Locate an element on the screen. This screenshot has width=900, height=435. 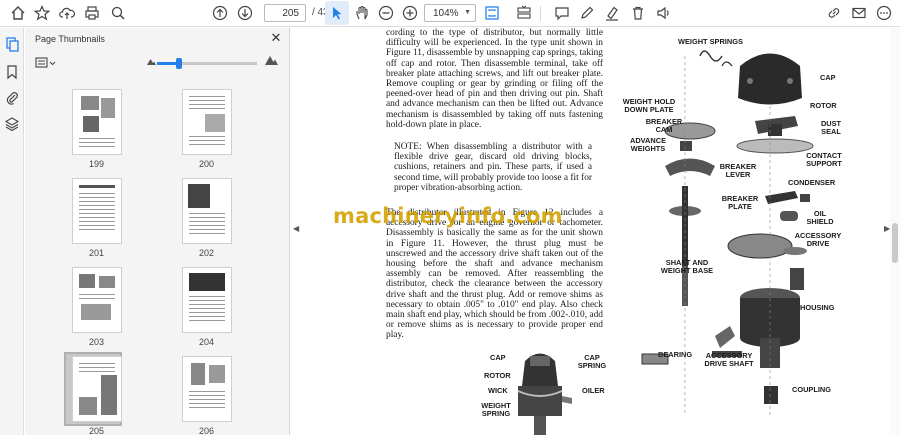
upload-cloud-icon is located at coordinates (67, 13).